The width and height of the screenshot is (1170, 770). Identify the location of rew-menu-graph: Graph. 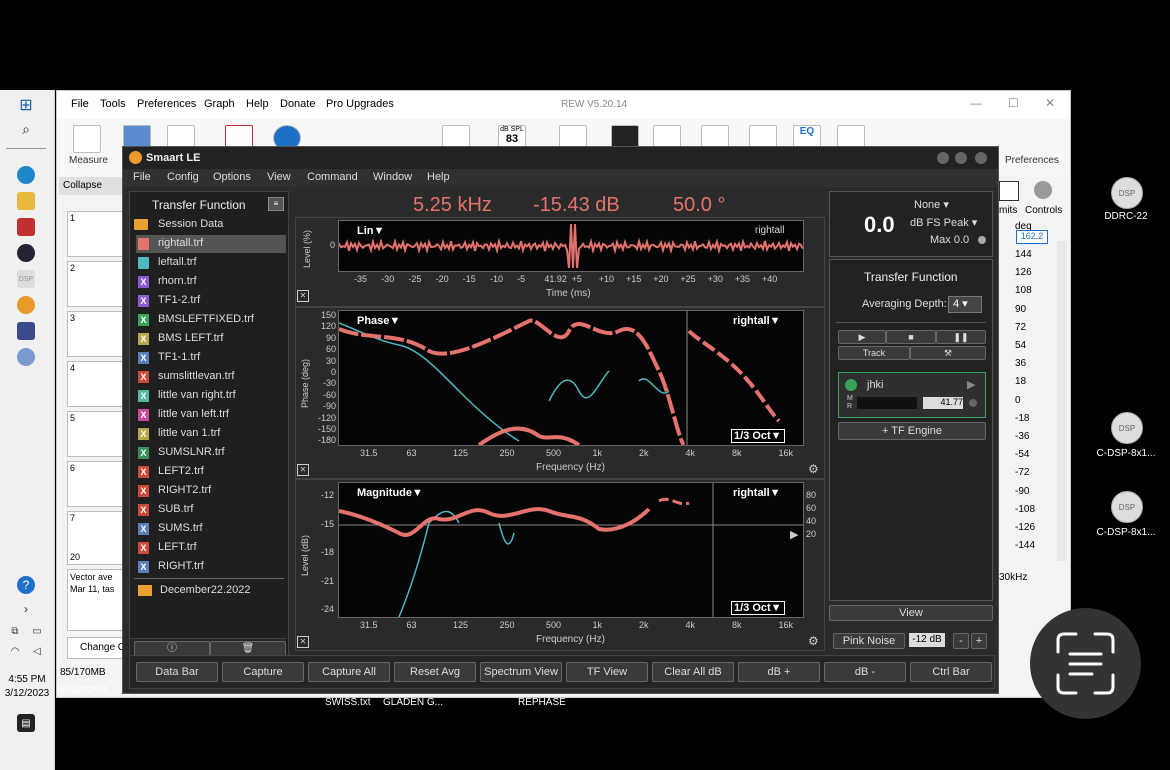
(219, 104).